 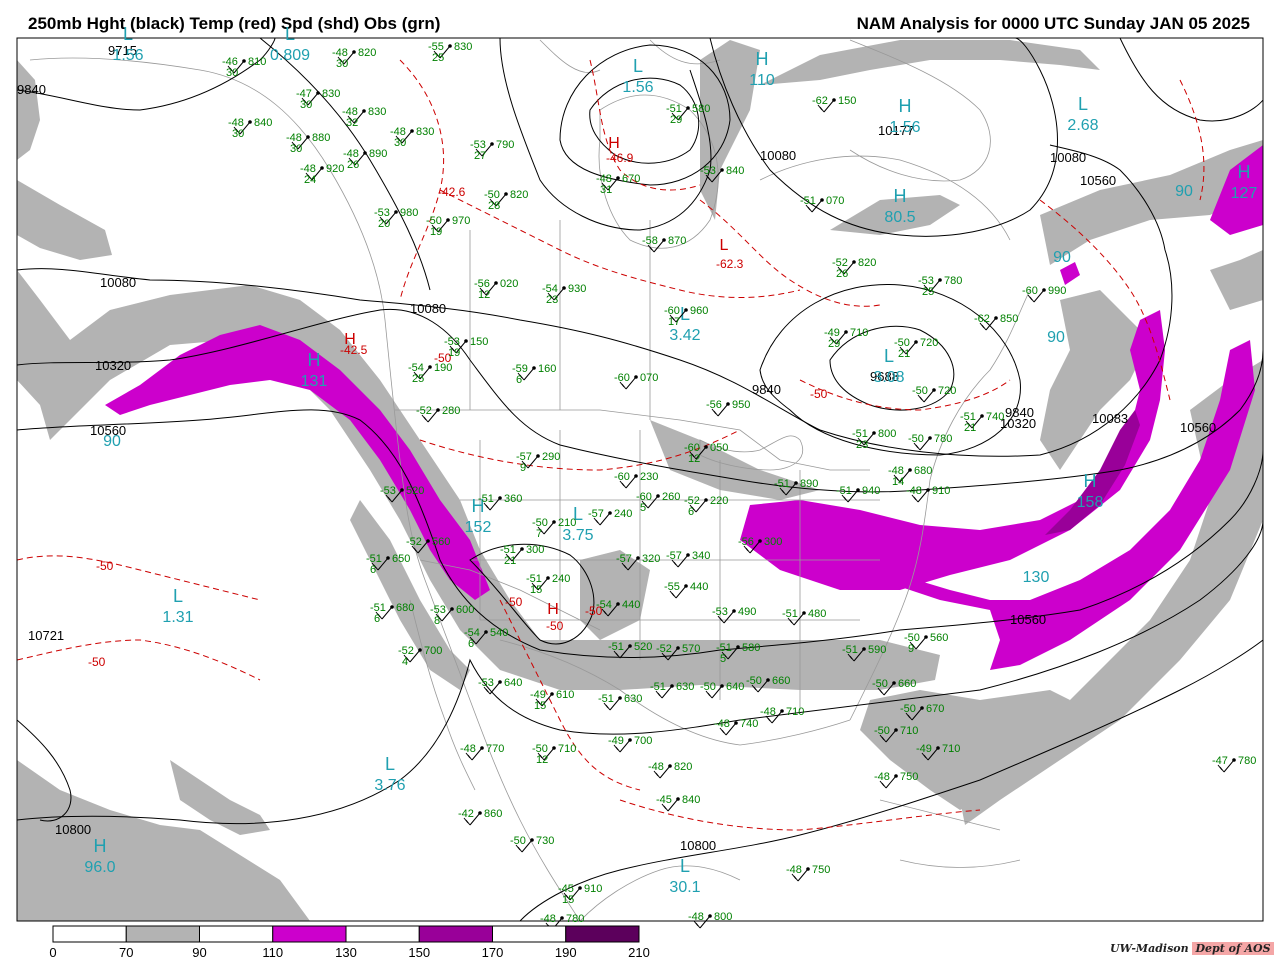 What do you see at coordinates (321, 138) in the screenshot?
I see `observation-height: 880` at bounding box center [321, 138].